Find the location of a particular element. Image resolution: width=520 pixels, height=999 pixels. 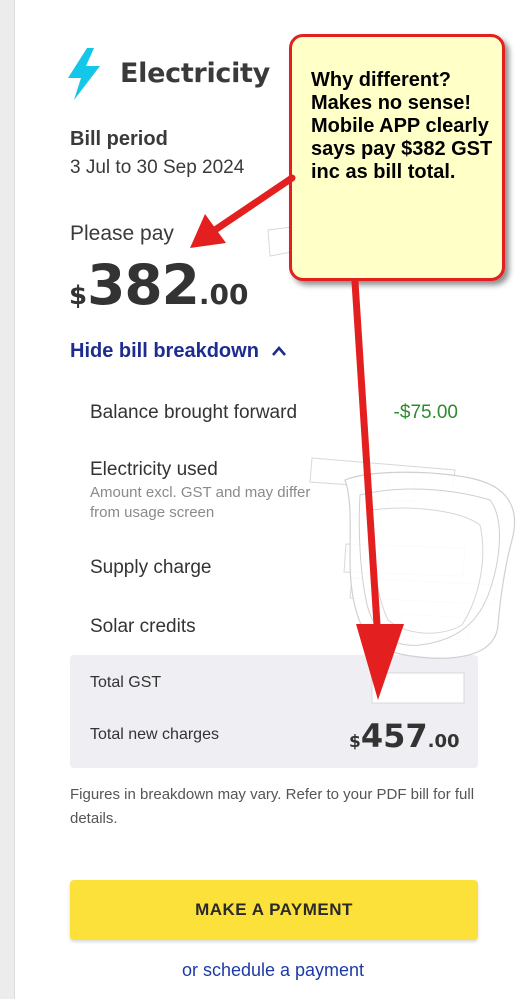

supply-charge-label: Supply charge is located at coordinates (151, 567).